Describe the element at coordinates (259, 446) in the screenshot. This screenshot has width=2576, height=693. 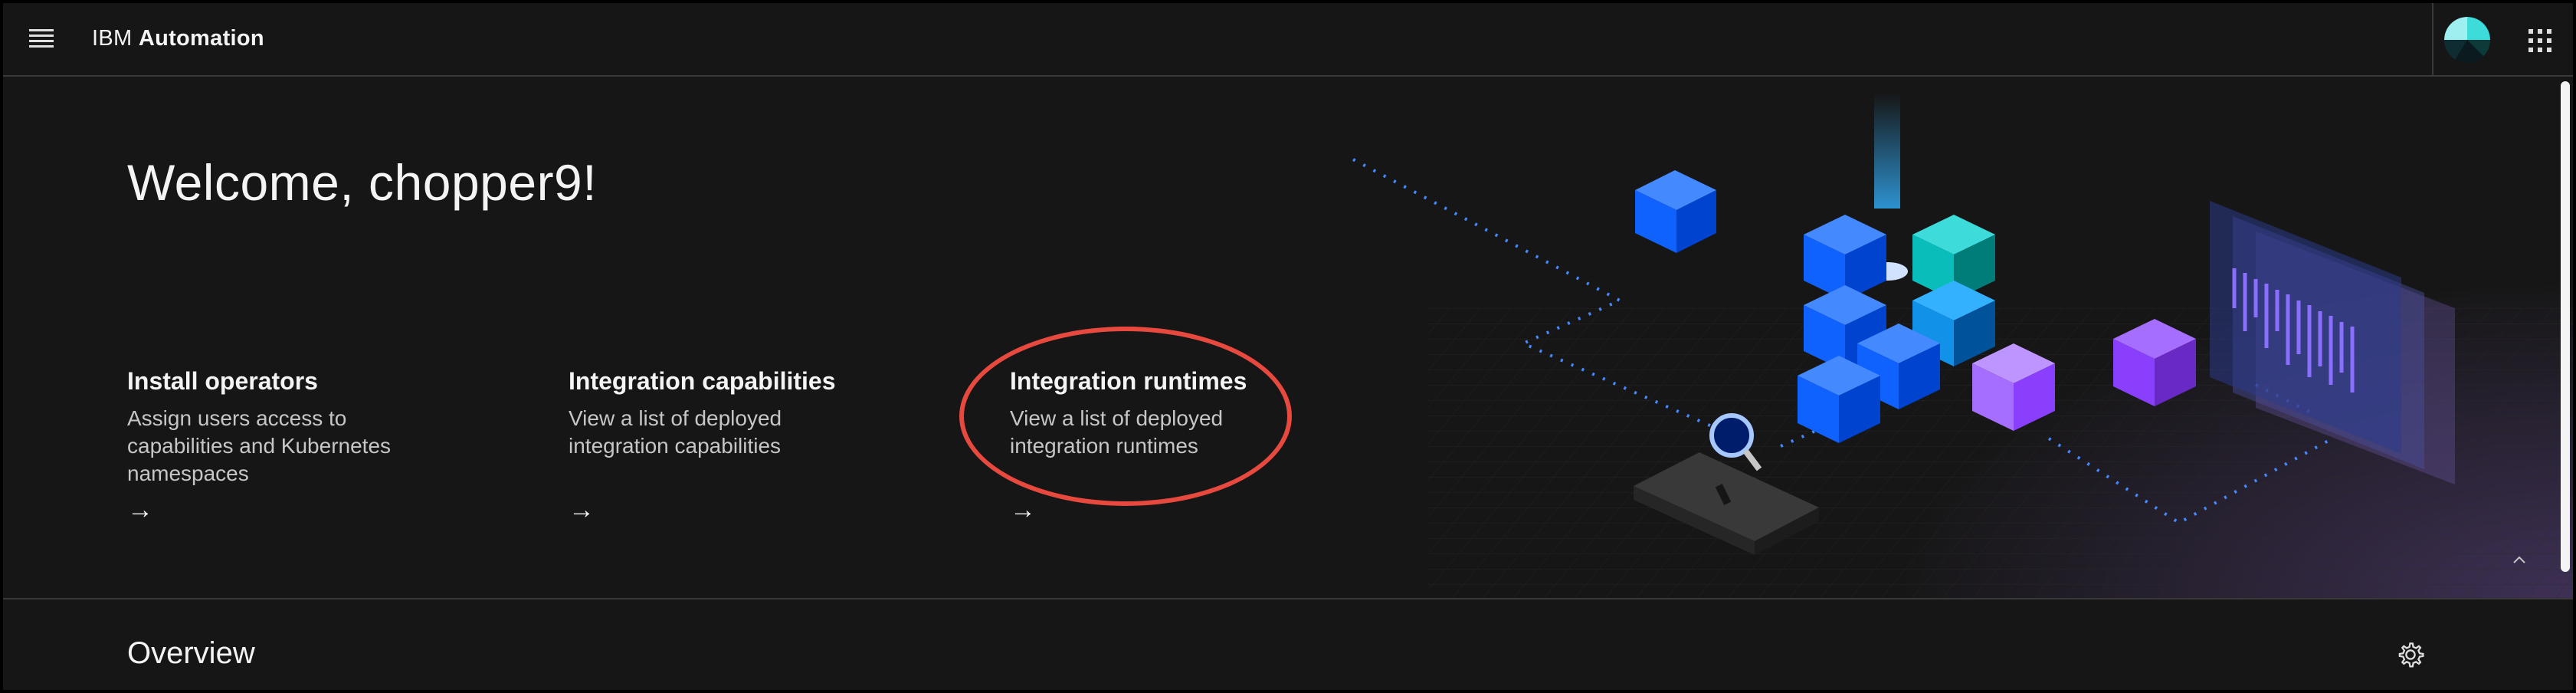
I see `tile-description-line: capabilities and Kubernetes` at that location.